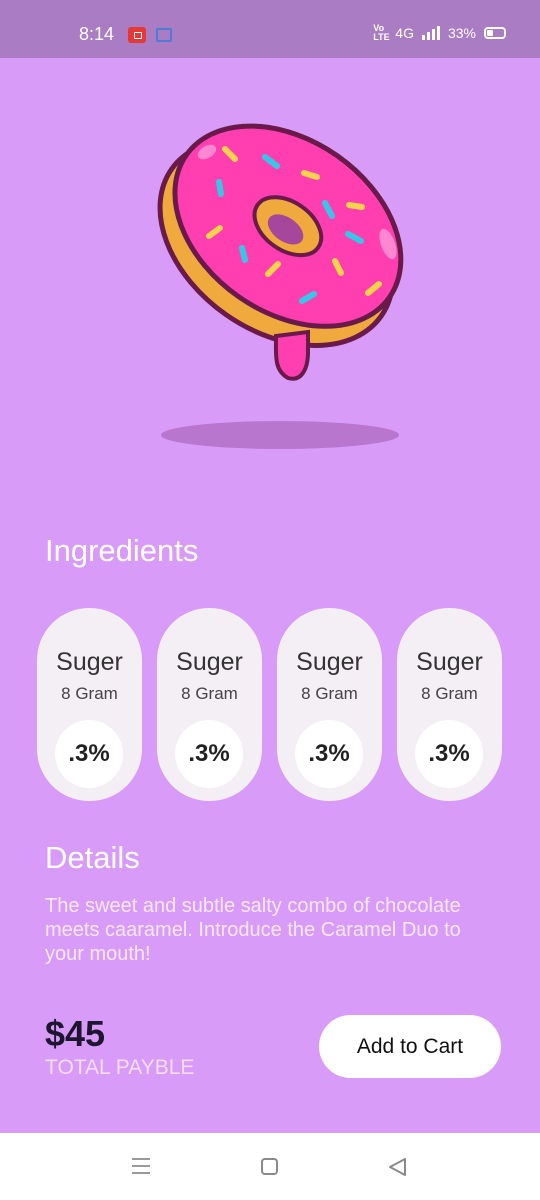 This screenshot has height=1200, width=540. Describe the element at coordinates (430, 33) in the screenshot. I see `signal-icon` at that location.